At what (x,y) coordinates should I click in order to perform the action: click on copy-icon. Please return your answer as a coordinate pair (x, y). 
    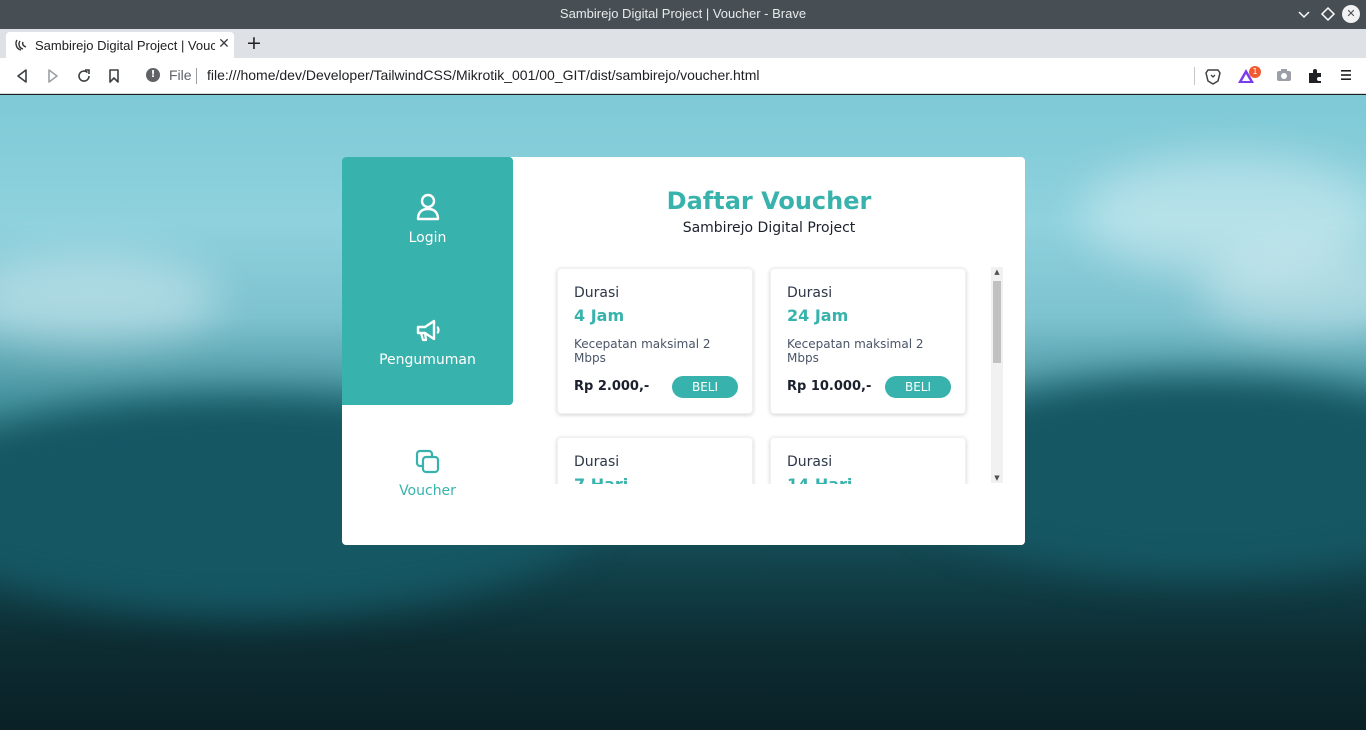
    Looking at the image, I should click on (427, 461).